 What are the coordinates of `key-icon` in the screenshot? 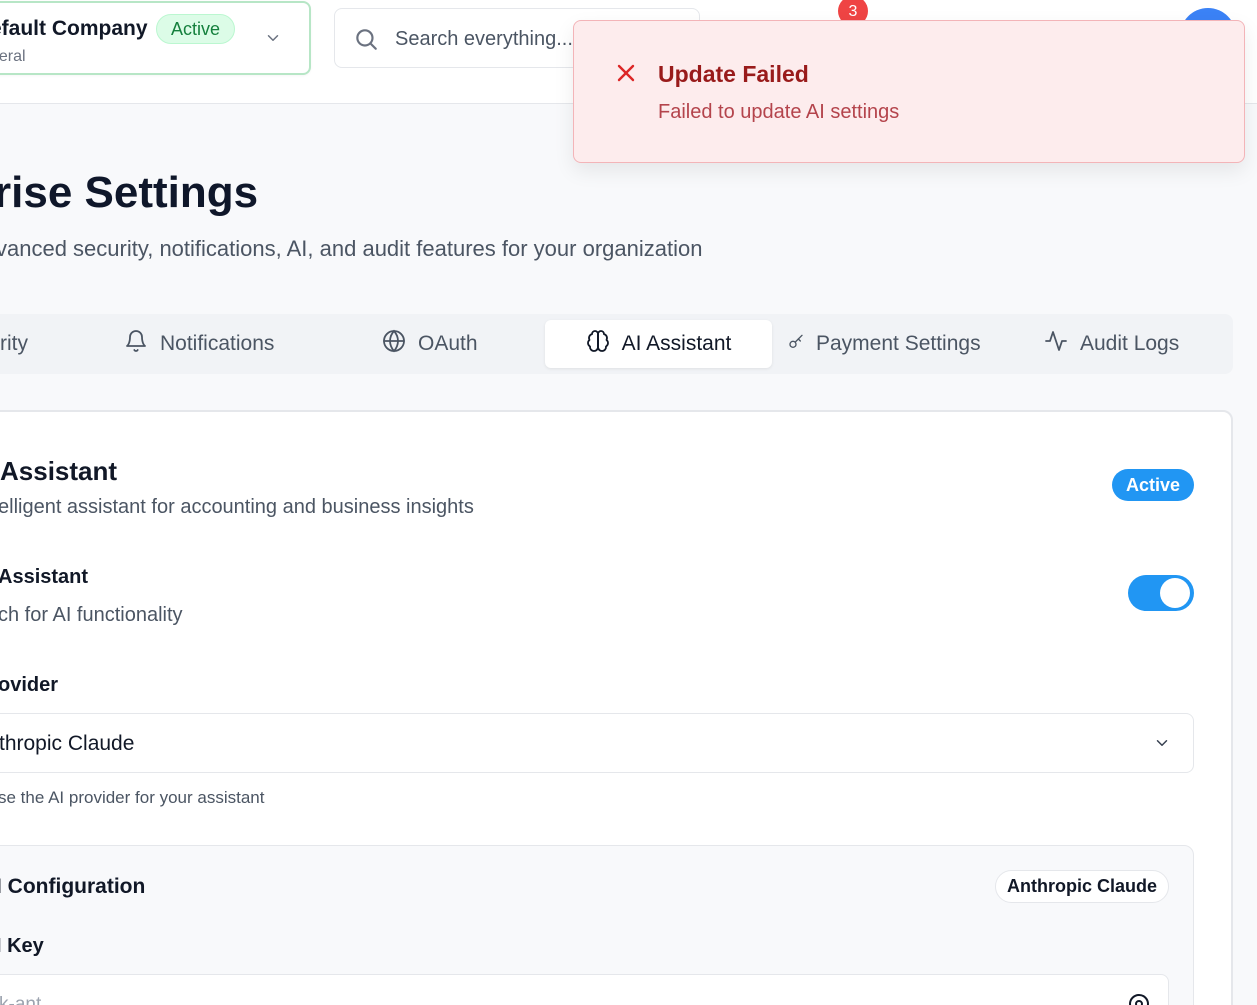 It's located at (796, 344).